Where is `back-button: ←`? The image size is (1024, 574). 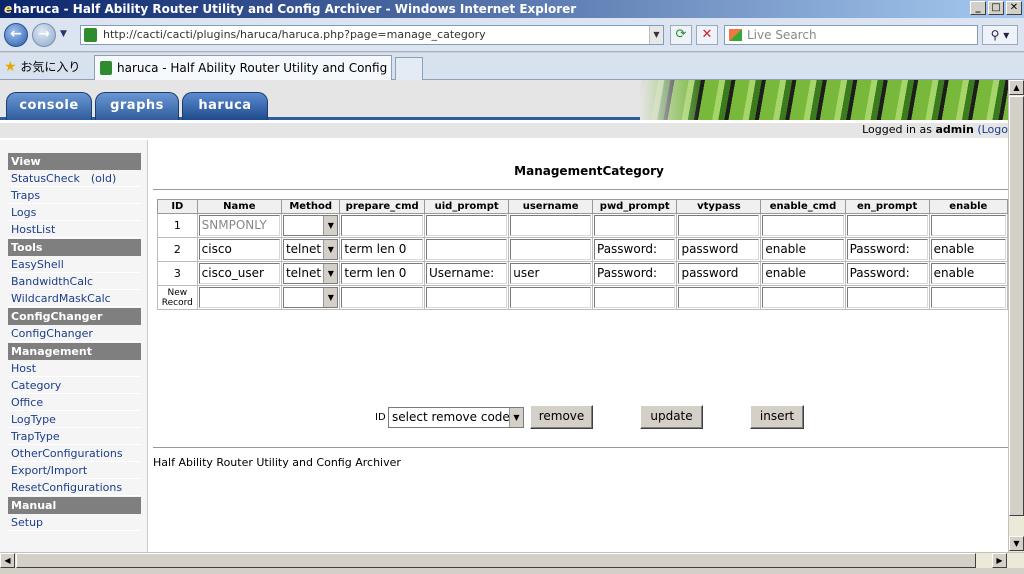 back-button: ← is located at coordinates (16, 35).